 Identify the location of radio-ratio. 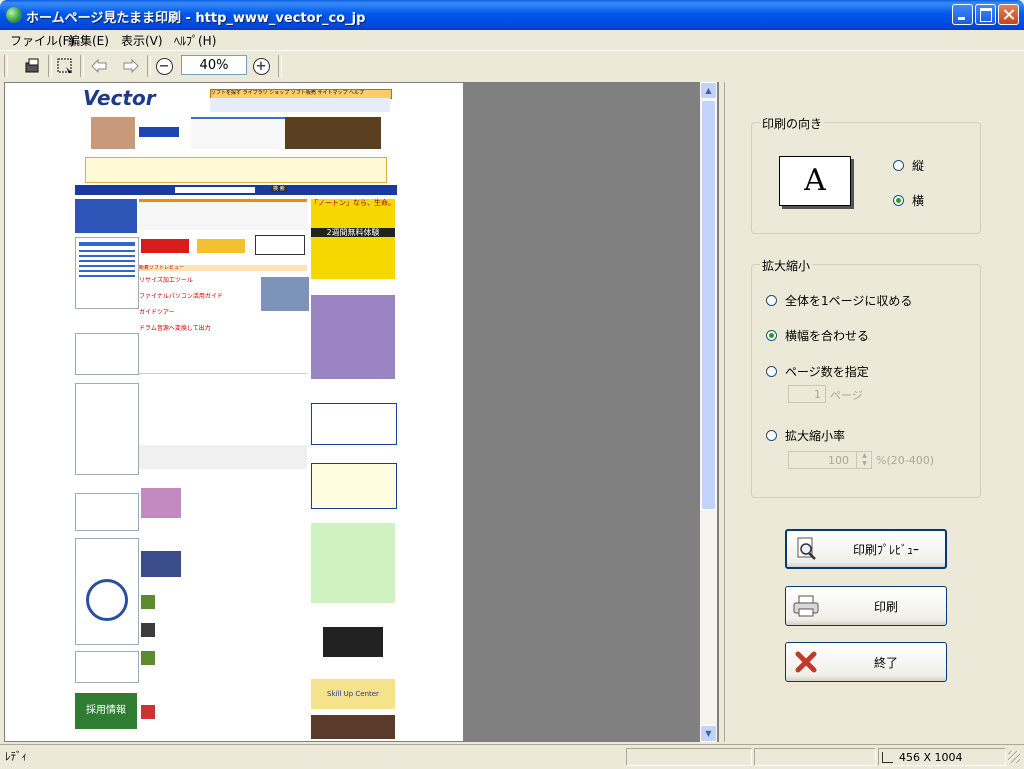
(771, 435).